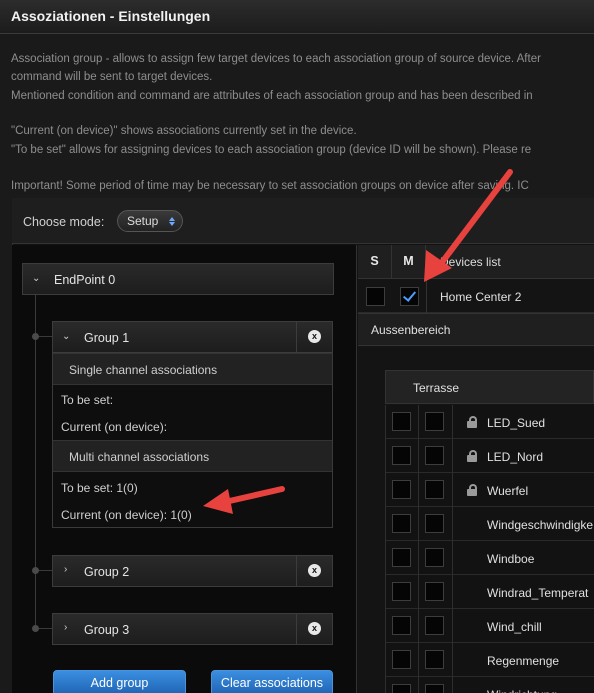 The height and width of the screenshot is (693, 594). I want to click on tree-node, so click(35, 336).